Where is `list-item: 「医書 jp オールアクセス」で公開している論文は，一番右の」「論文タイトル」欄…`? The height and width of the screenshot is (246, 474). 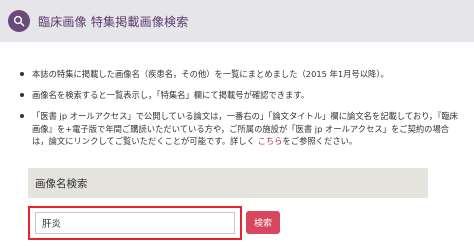 list-item: 「医書 jp オールアクセス」で公開している論文は，一番右の」「論文タイトル」欄… is located at coordinates (239, 128).